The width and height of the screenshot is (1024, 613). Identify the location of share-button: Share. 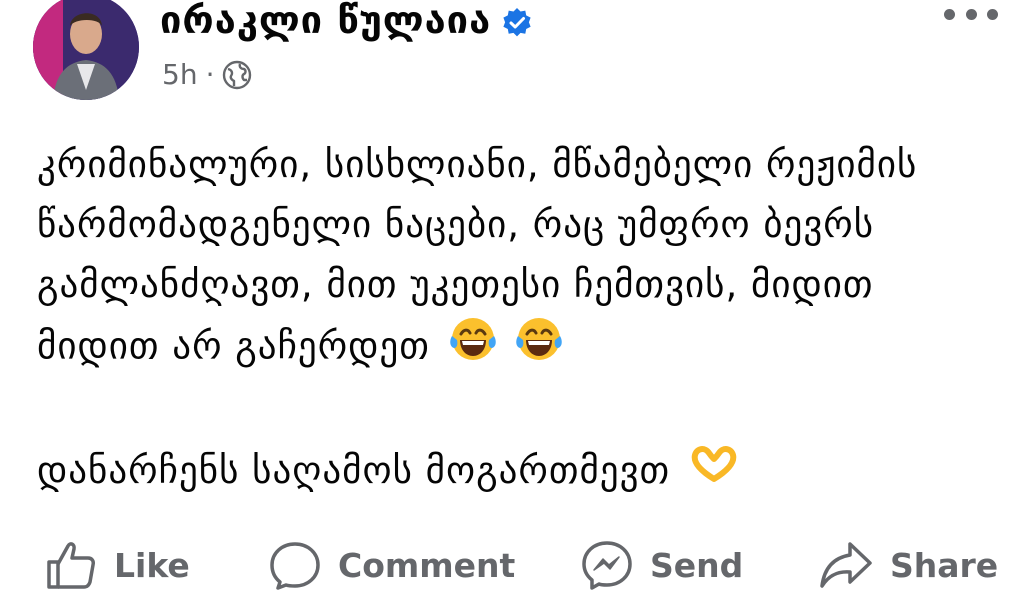
(908, 565).